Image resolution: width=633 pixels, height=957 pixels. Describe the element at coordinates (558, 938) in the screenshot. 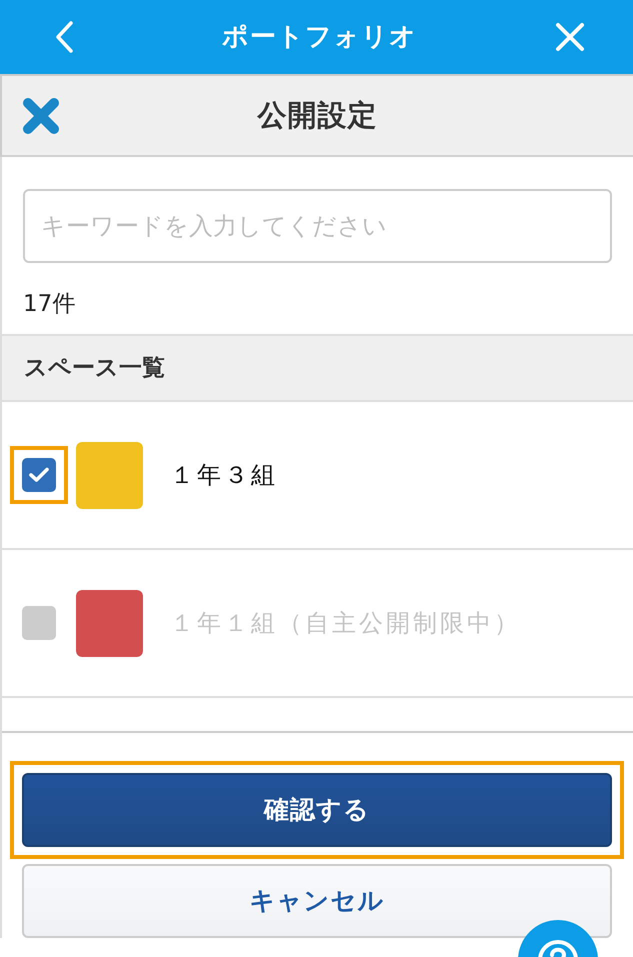

I see `help-button` at that location.